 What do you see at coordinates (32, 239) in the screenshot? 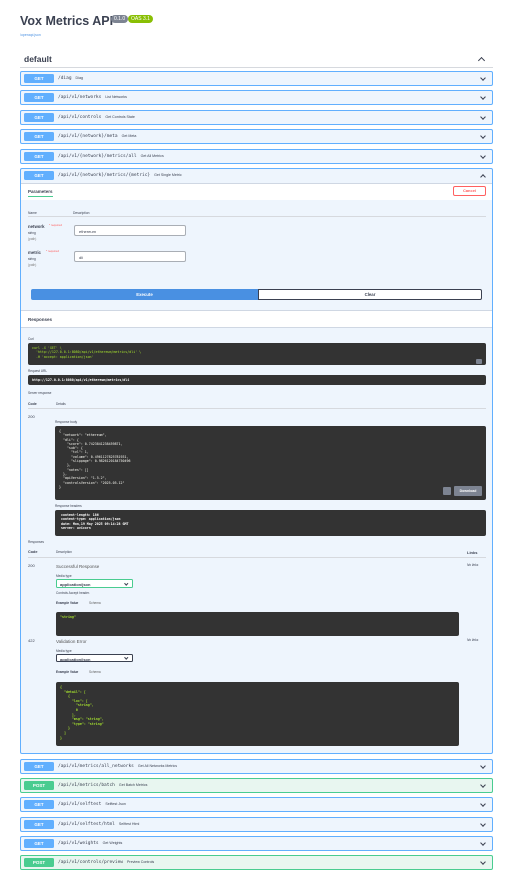
I see `param-in: (path)` at bounding box center [32, 239].